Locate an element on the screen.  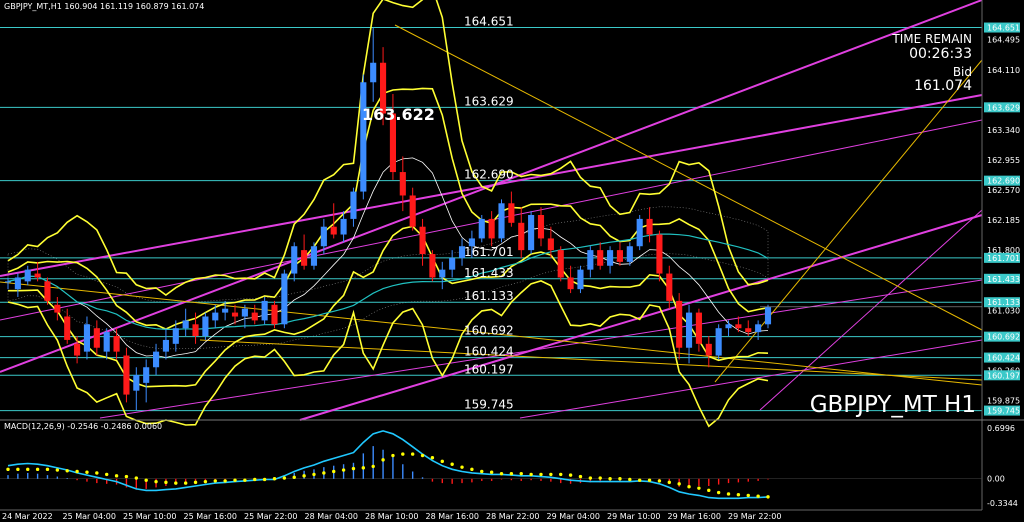
level-label: 163.629 is located at coordinates (489, 101).